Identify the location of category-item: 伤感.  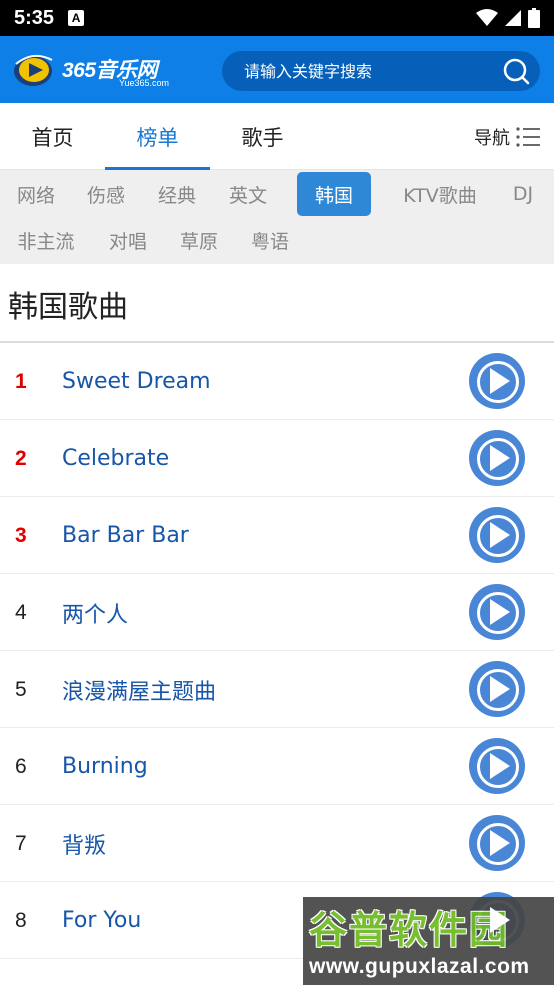
(106, 194).